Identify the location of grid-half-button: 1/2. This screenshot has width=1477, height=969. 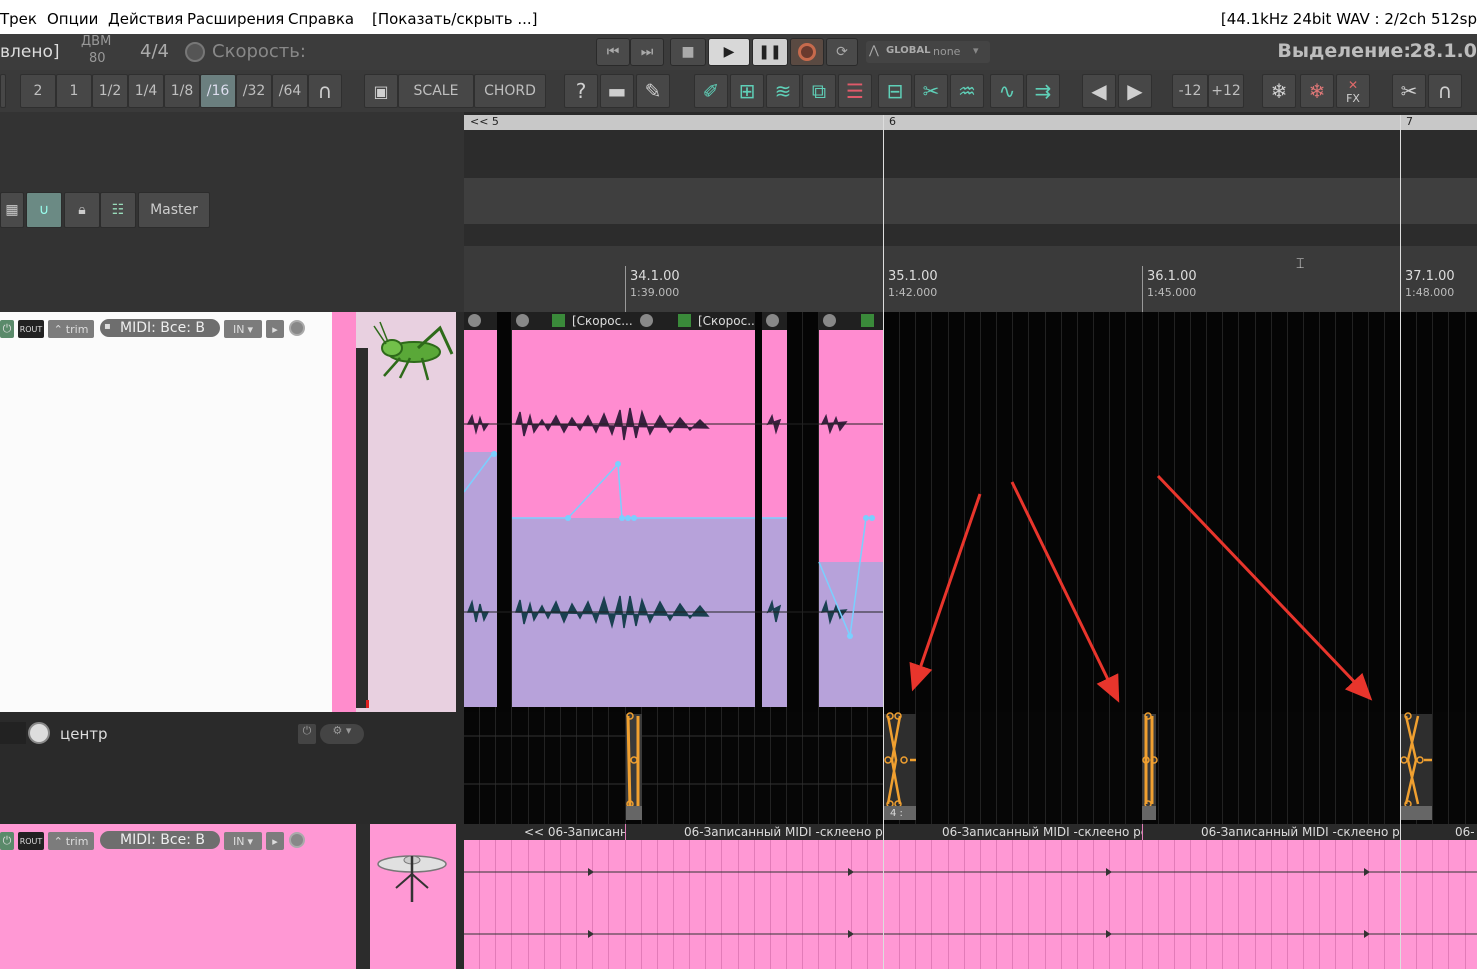
(110, 91).